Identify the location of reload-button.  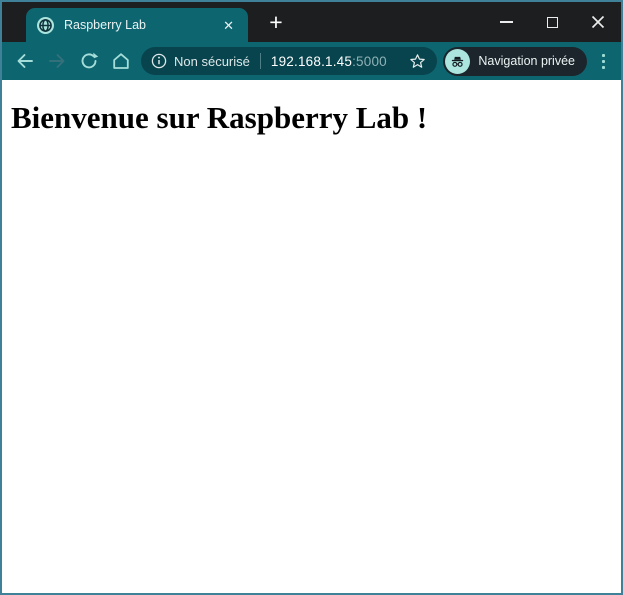
(89, 61).